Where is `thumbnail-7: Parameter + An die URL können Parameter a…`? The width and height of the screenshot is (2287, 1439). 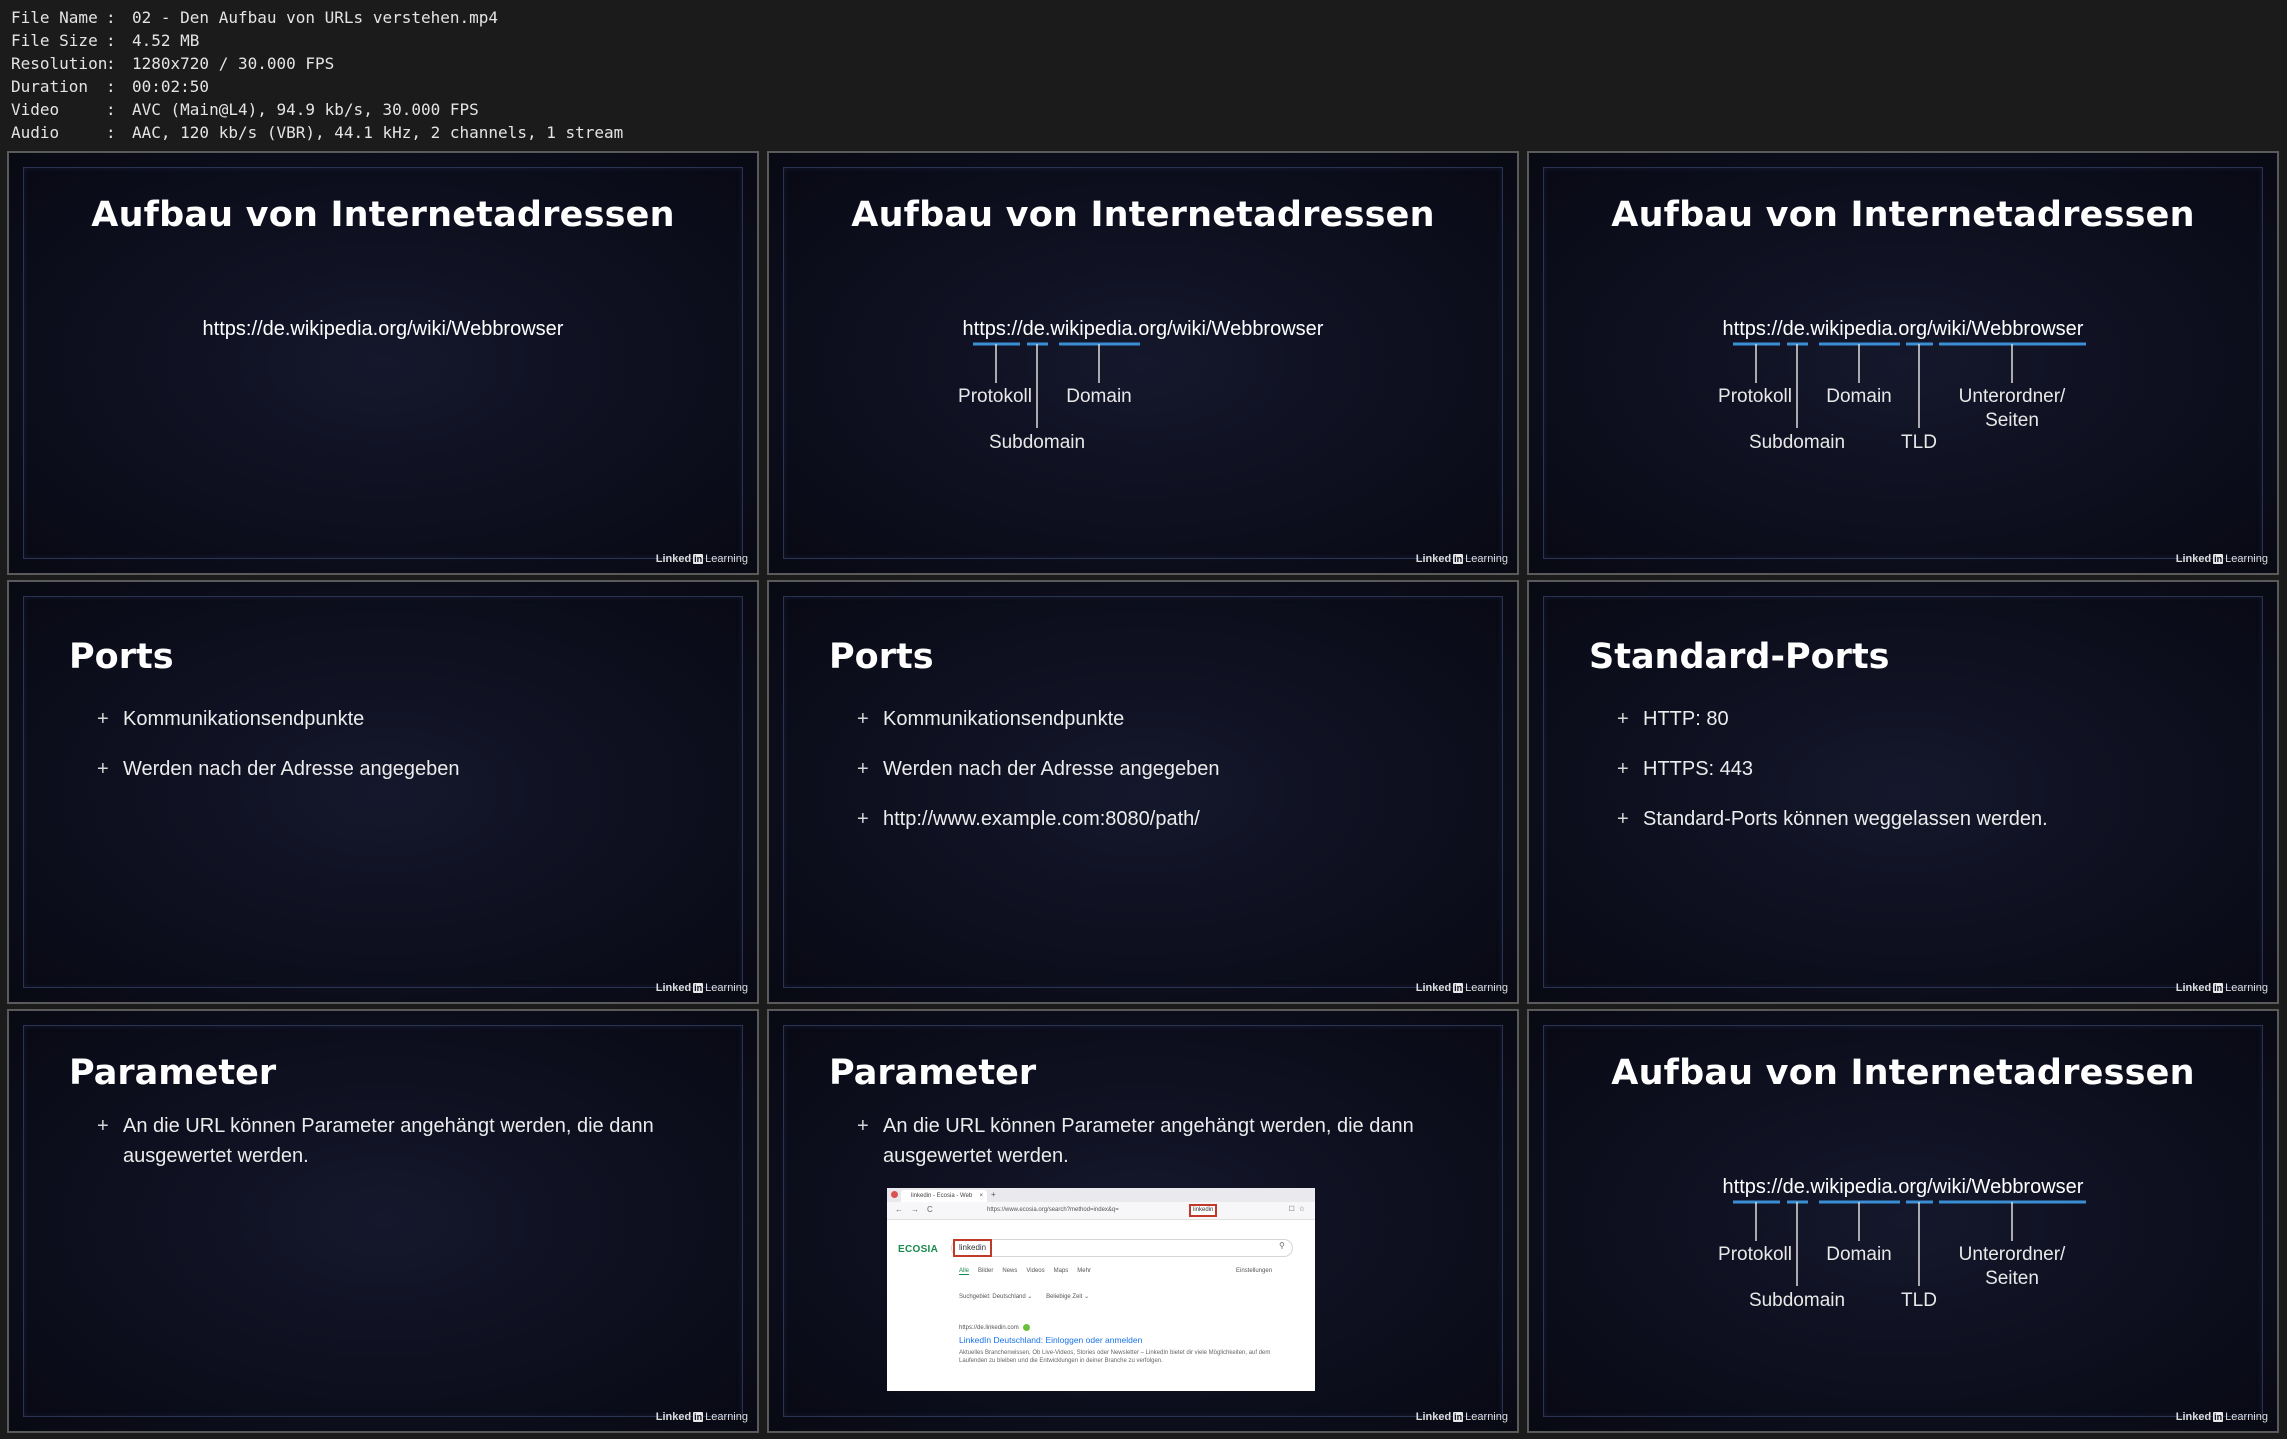
thumbnail-7: Parameter + An die URL können Parameter a… is located at coordinates (383, 1221).